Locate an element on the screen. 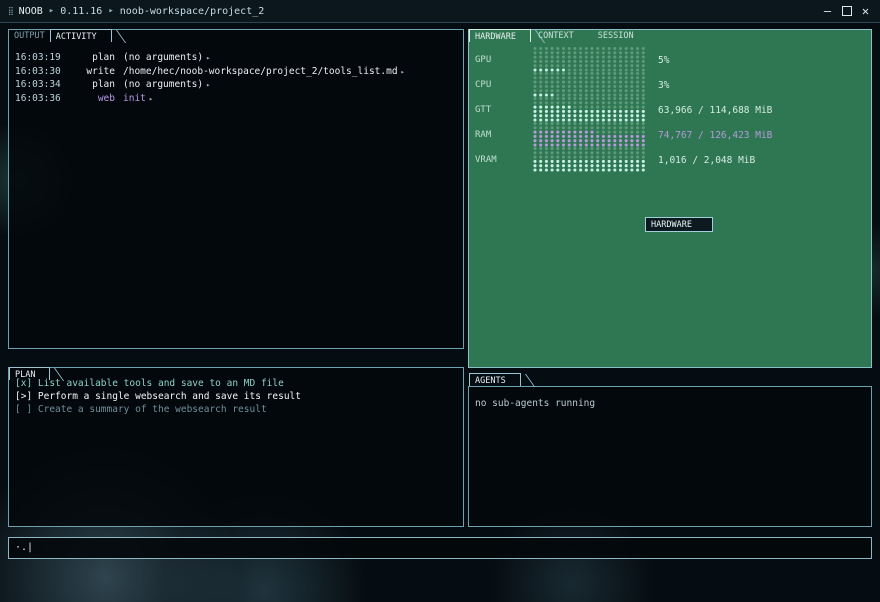  grip-icon: ⁞⁞ is located at coordinates (11, 11).